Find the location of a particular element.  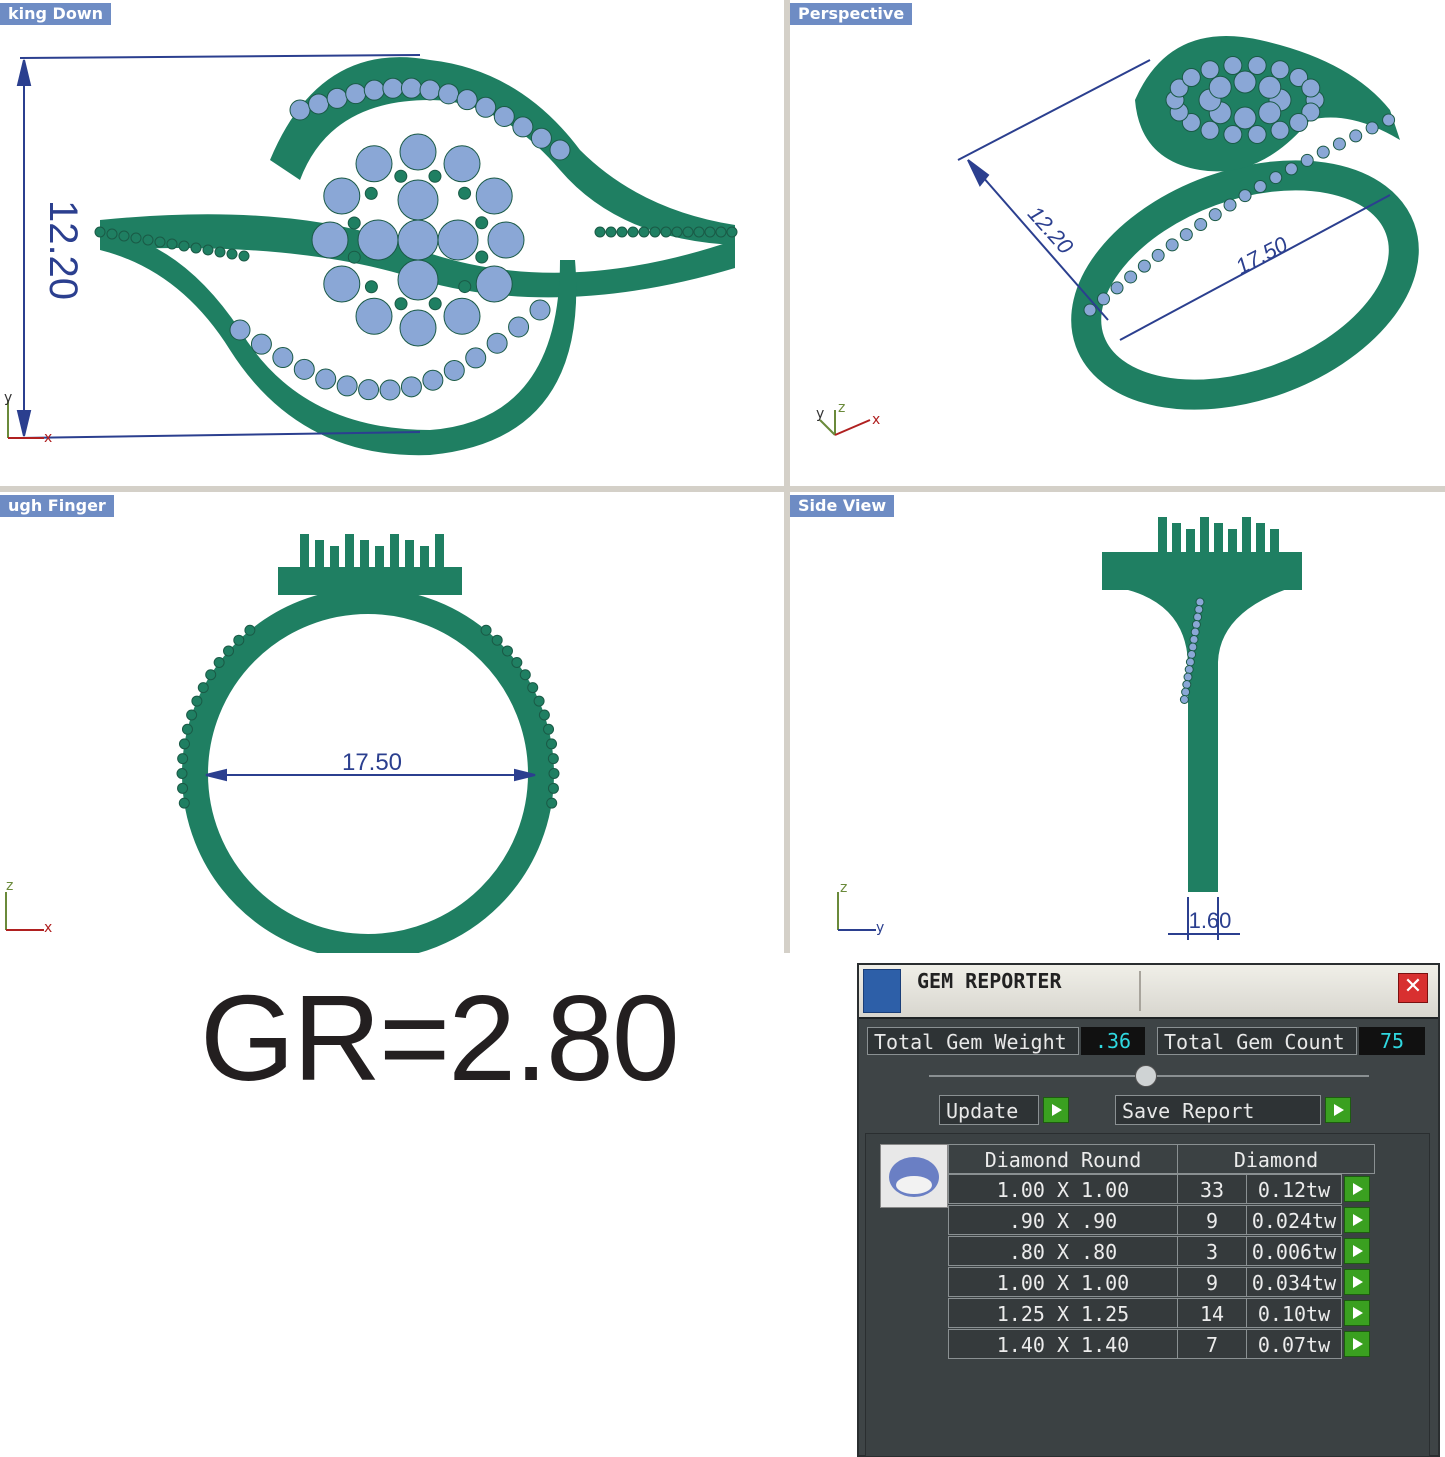

gem-weight-cell: 0.07tw is located at coordinates (1294, 1344).